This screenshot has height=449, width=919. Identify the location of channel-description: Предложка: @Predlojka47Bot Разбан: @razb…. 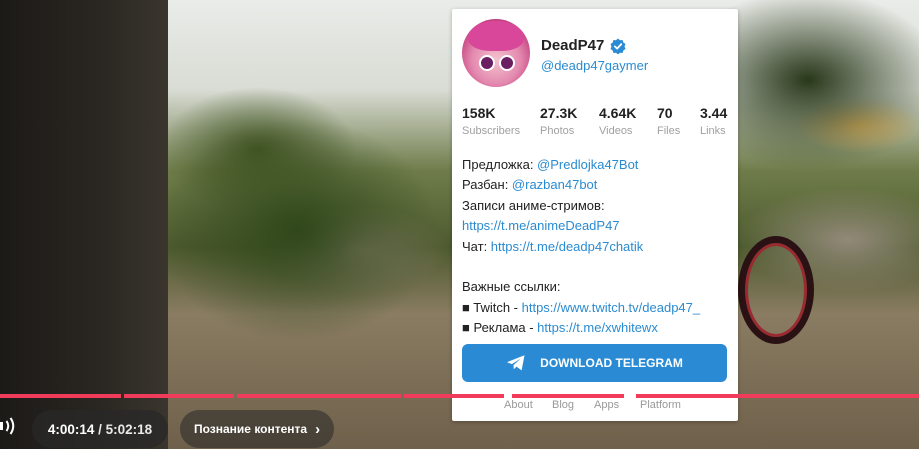
(595, 247).